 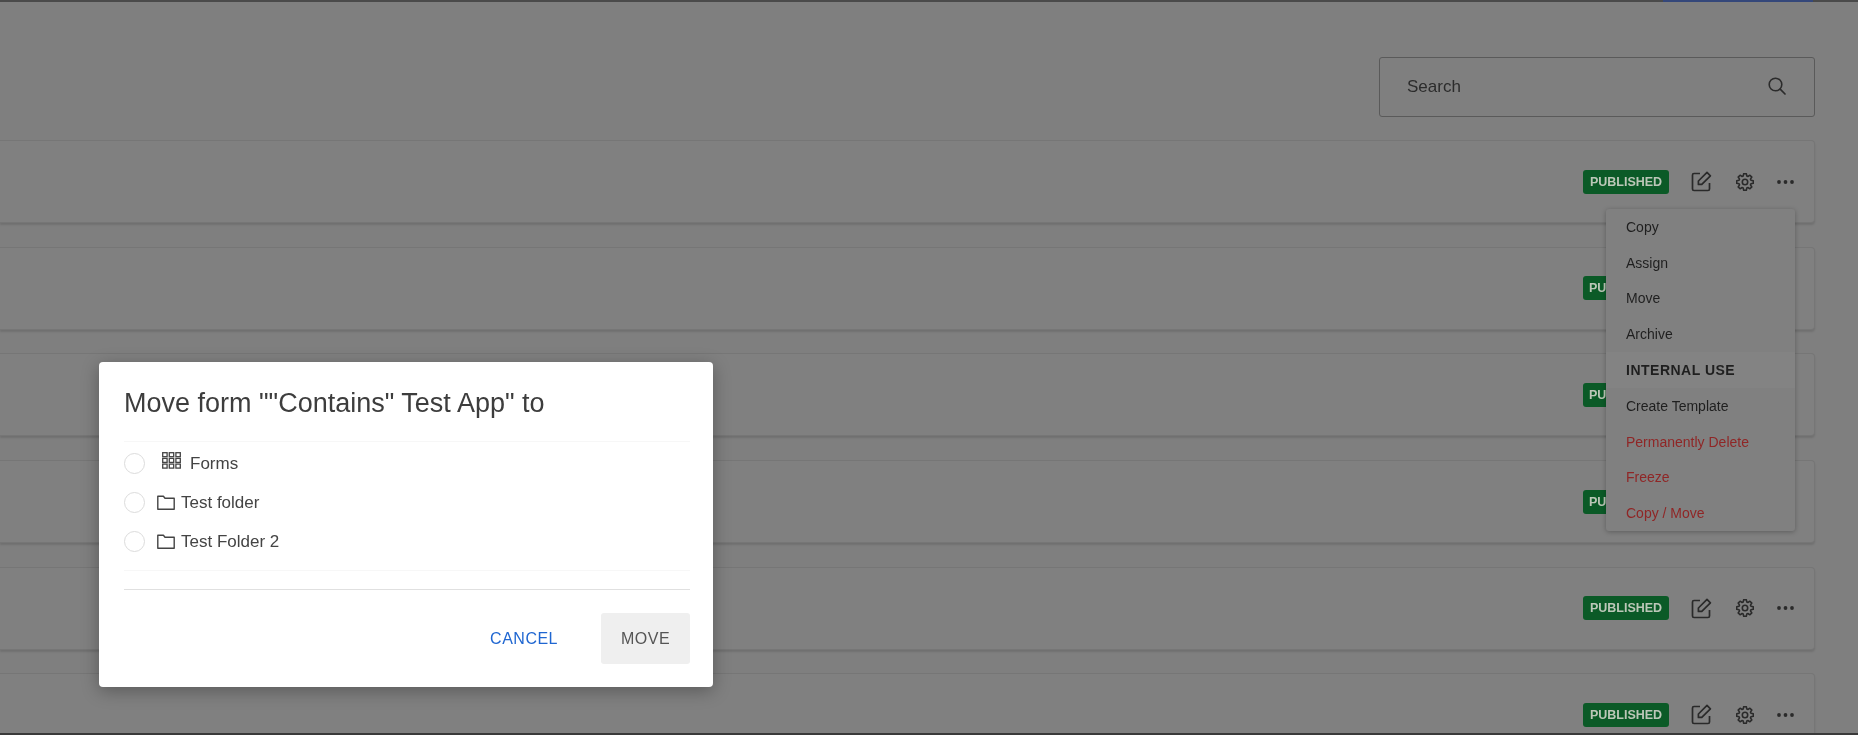 What do you see at coordinates (1700, 441) in the screenshot?
I see `menu-item: Permanently Delete` at bounding box center [1700, 441].